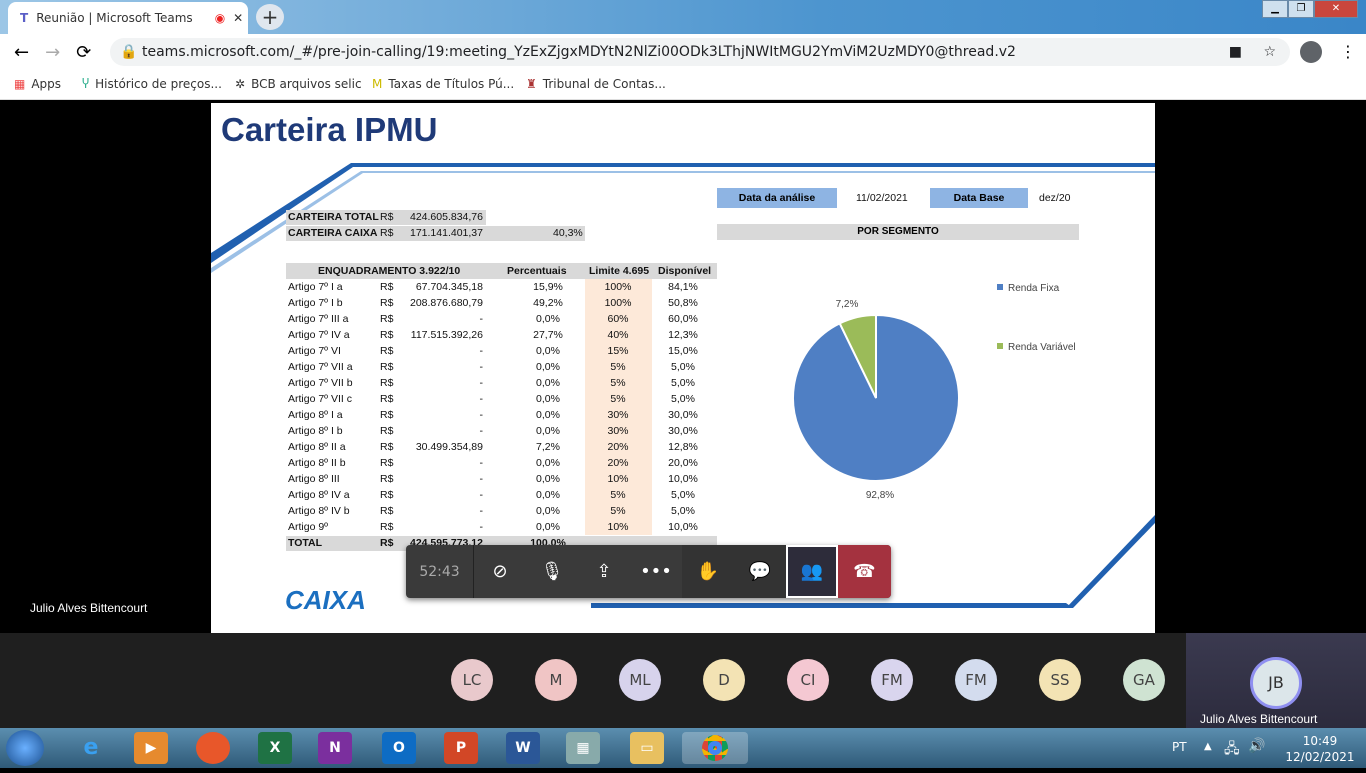 Image resolution: width=1366 pixels, height=773 pixels. I want to click on self-name: Julio Alves Bittencourt, so click(1259, 719).